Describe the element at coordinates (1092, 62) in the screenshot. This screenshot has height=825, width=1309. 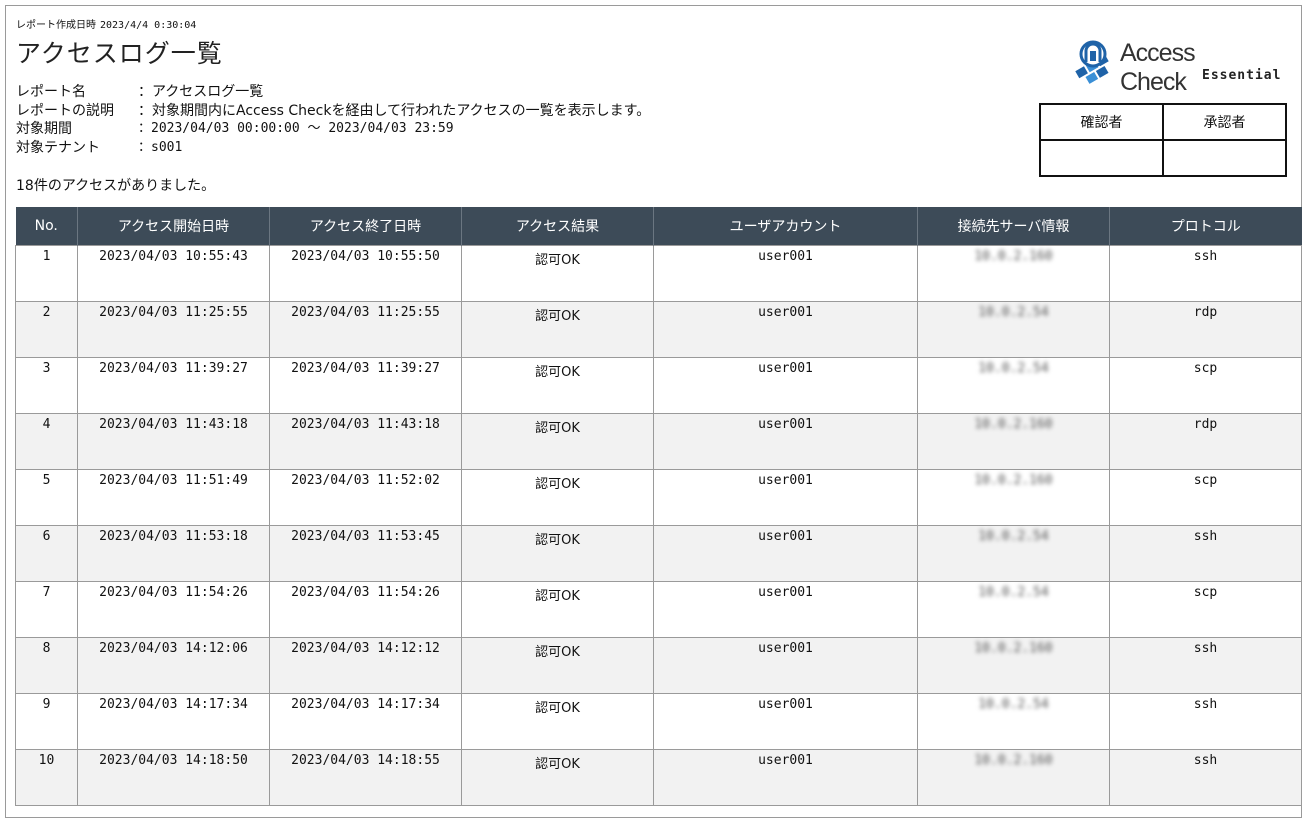
I see `access-check-logo-icon` at that location.